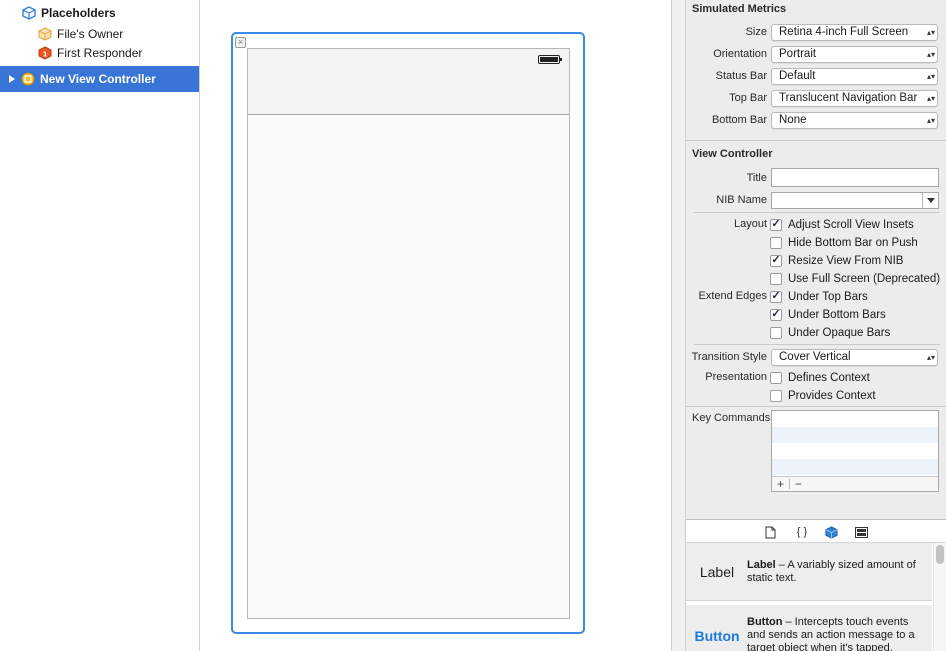 This screenshot has height=651, width=946. Describe the element at coordinates (732, 154) in the screenshot. I see `view-controller-title: View Controller` at that location.